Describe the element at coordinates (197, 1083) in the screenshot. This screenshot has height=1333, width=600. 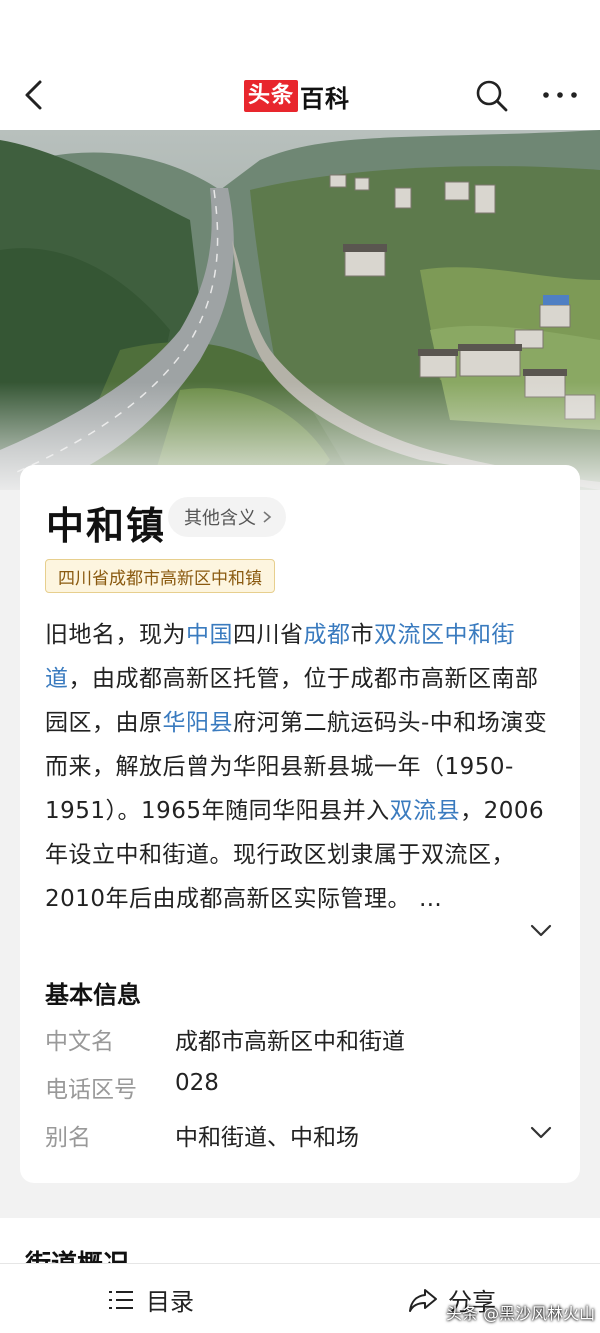
I see `info-value: 028` at that location.